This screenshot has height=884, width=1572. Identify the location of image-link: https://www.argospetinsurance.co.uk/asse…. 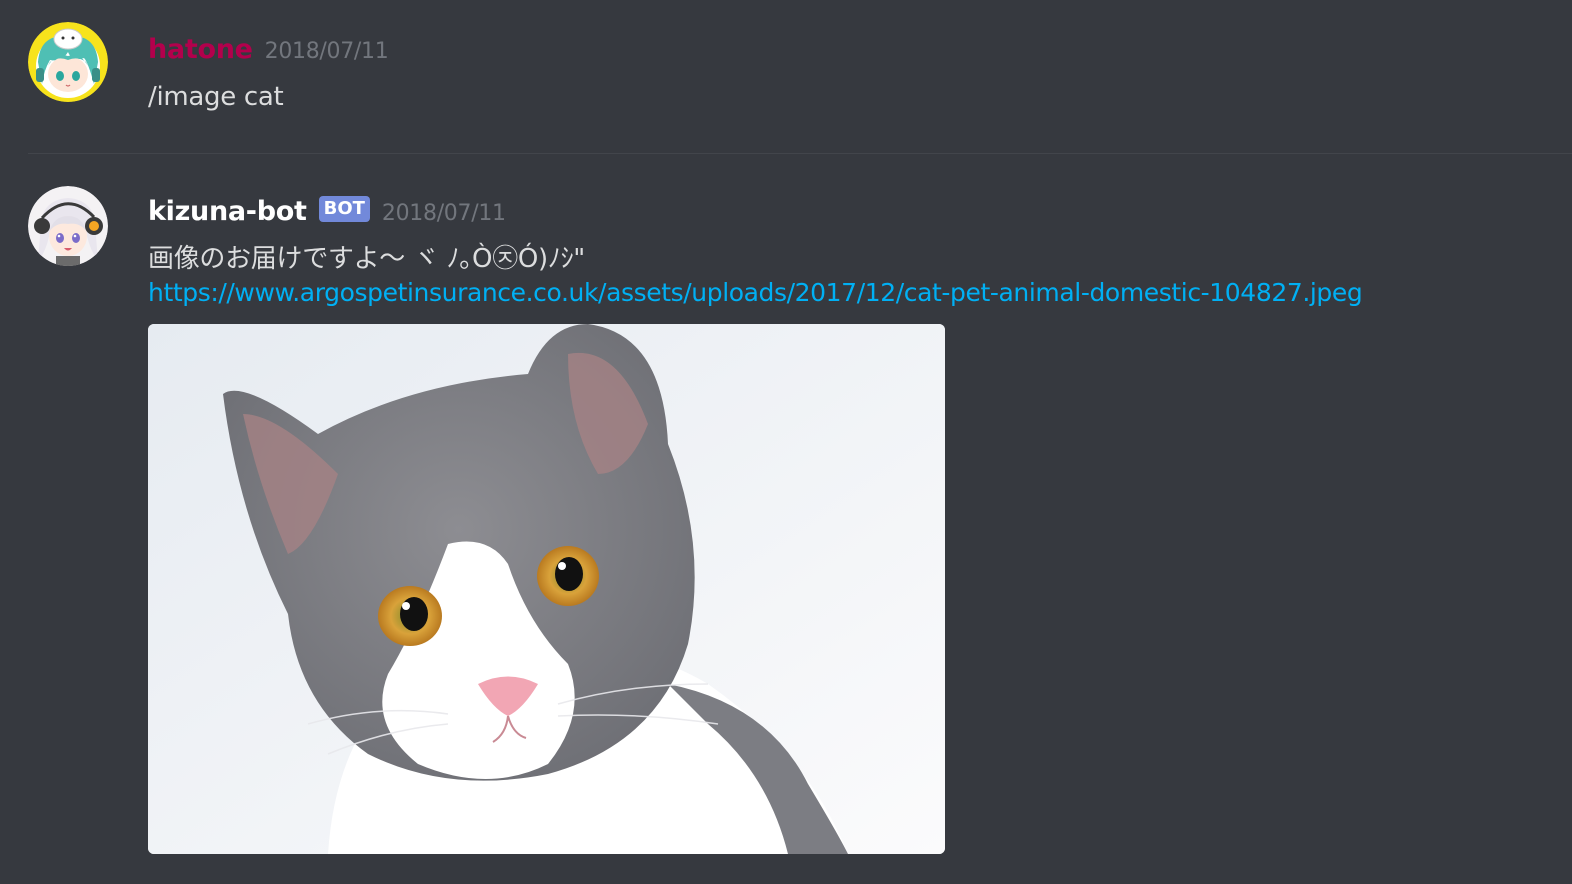
(755, 293).